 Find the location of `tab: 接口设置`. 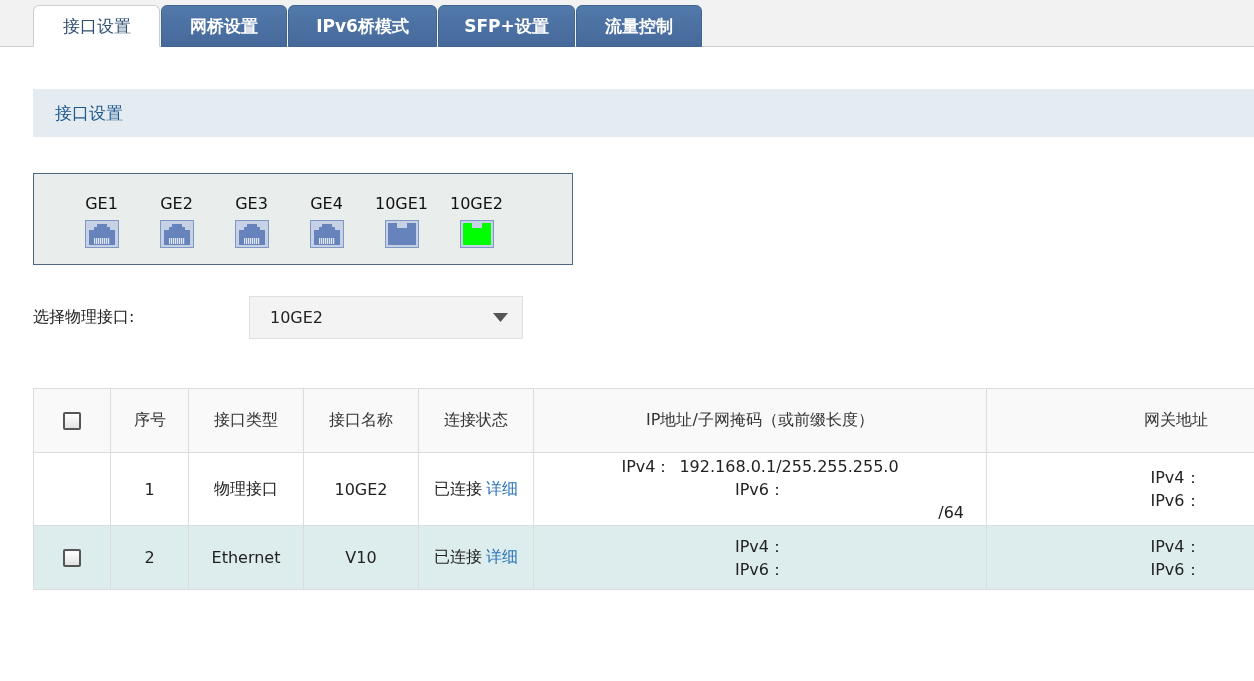

tab: 接口设置 is located at coordinates (96, 26).